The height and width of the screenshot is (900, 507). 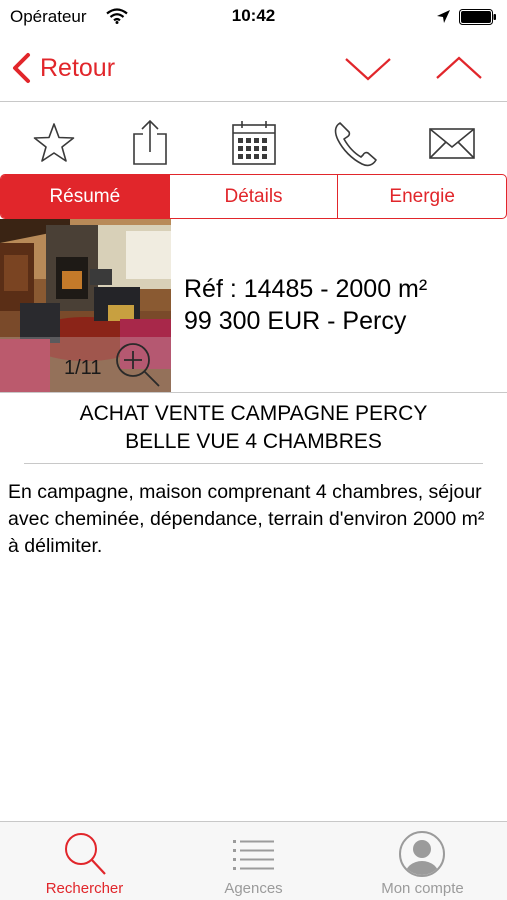 I want to click on phone-icon, so click(x=355, y=144).